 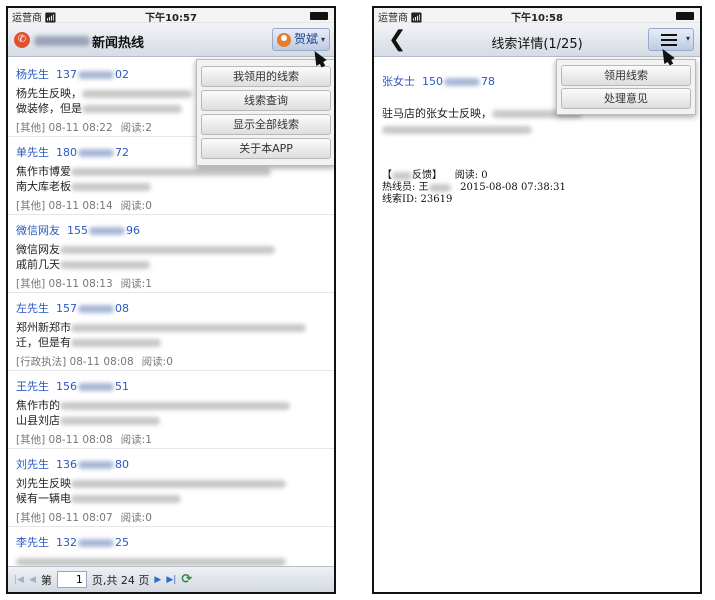 What do you see at coordinates (398, 81) in the screenshot?
I see `contact-name: 张女士` at bounding box center [398, 81].